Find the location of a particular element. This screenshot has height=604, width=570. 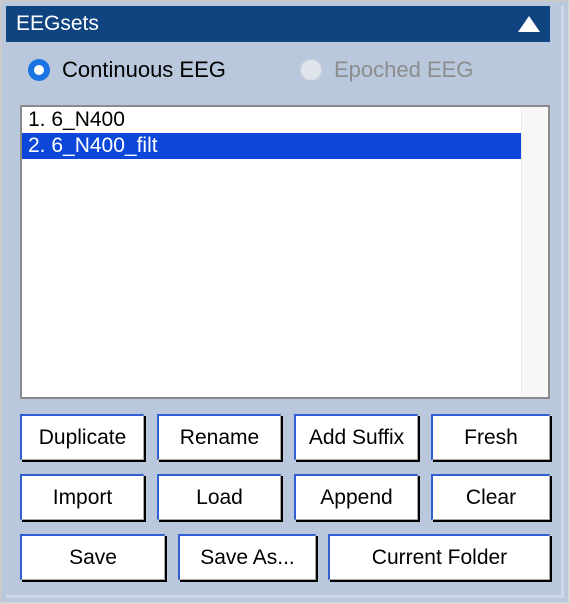

import-button: Import is located at coordinates (82, 497).